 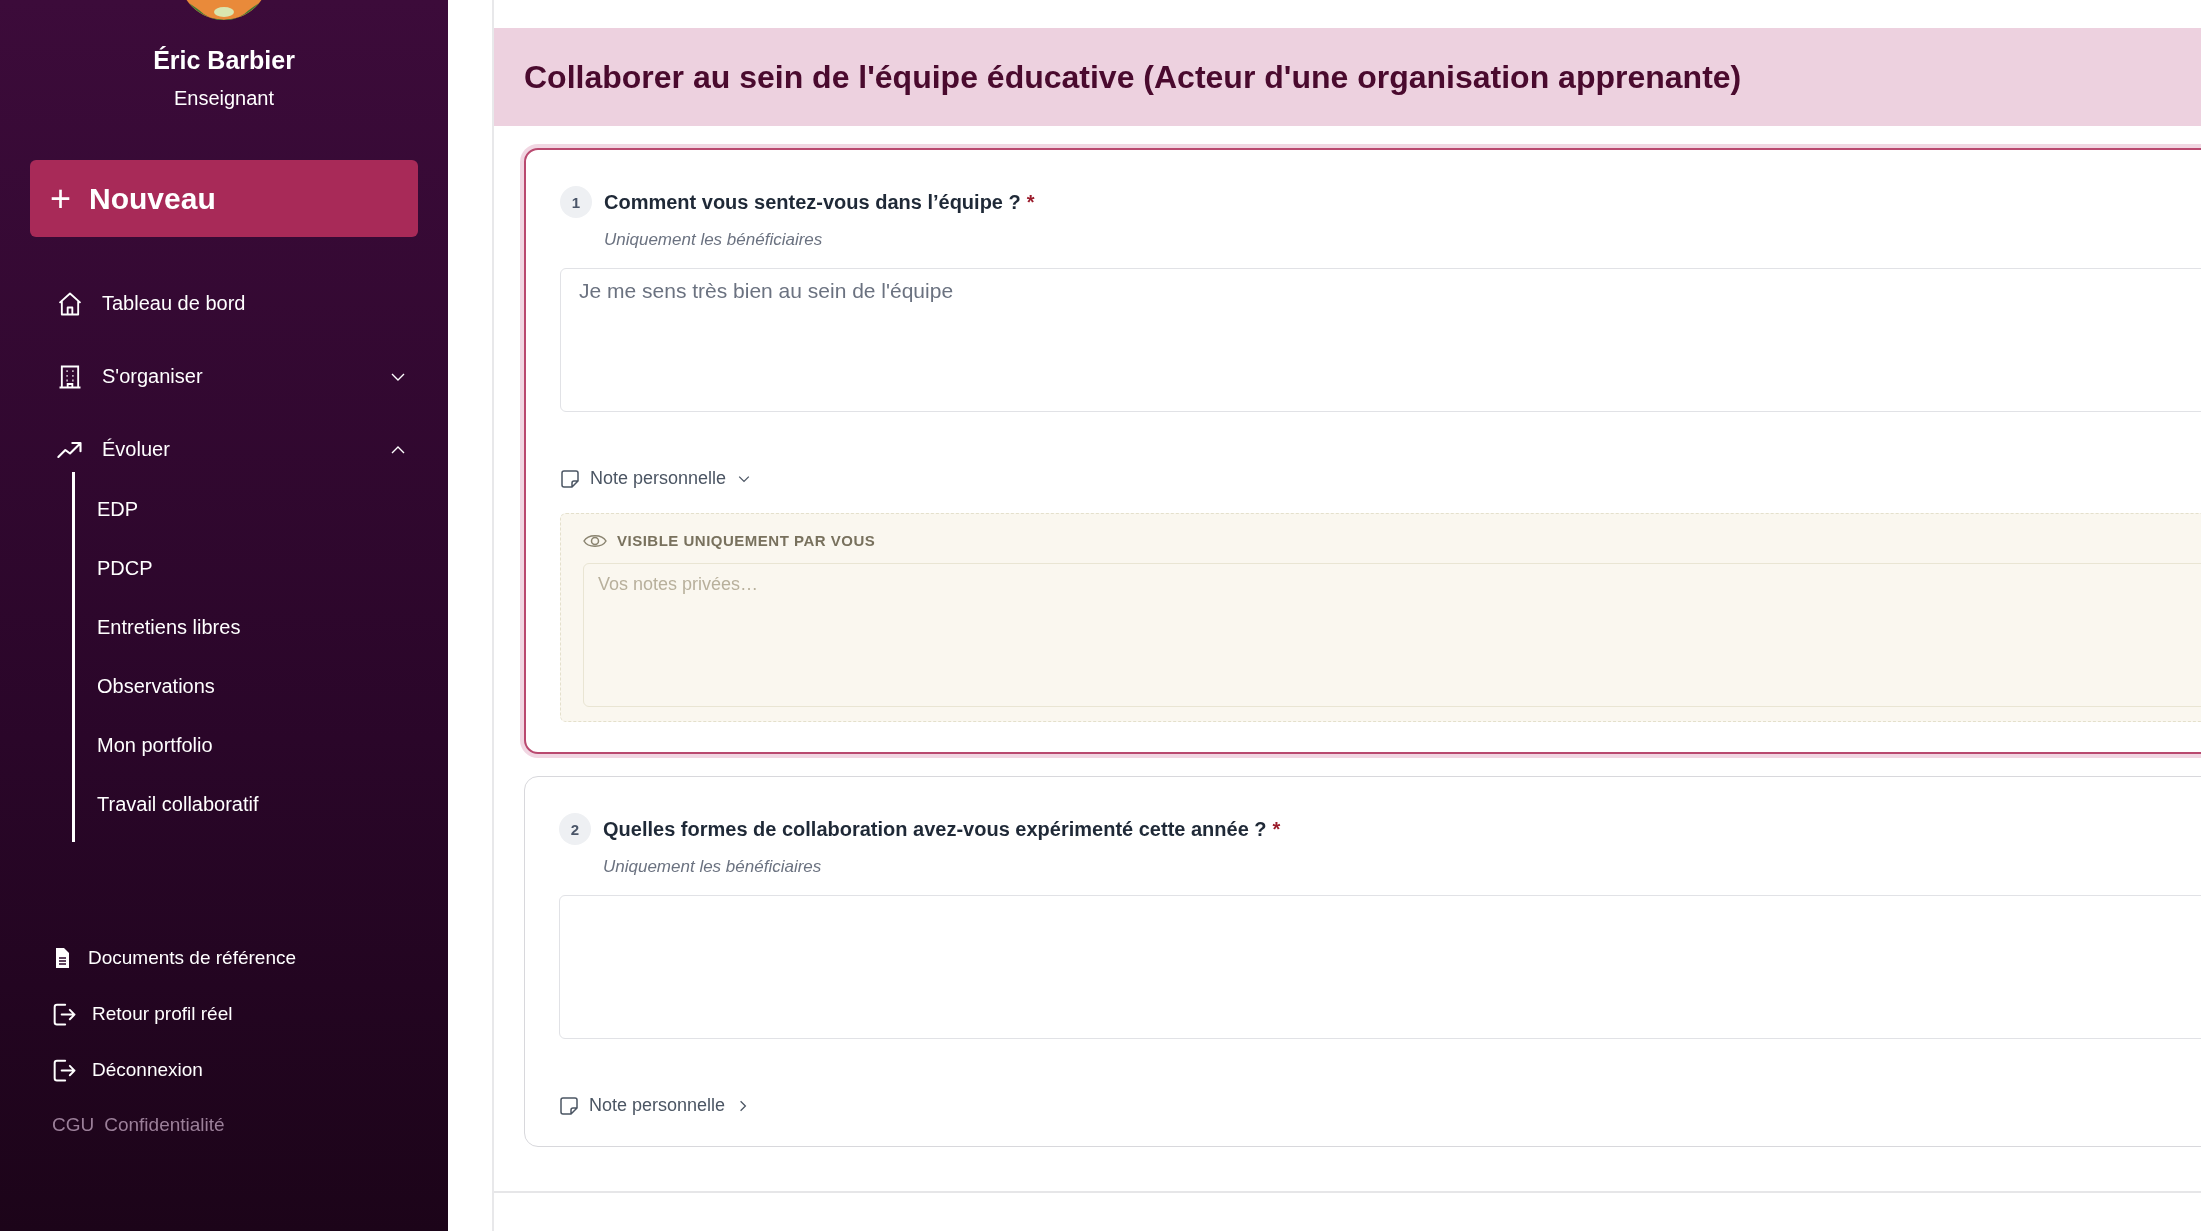 What do you see at coordinates (232, 303) in the screenshot?
I see `nav-item: Tableau de bord` at bounding box center [232, 303].